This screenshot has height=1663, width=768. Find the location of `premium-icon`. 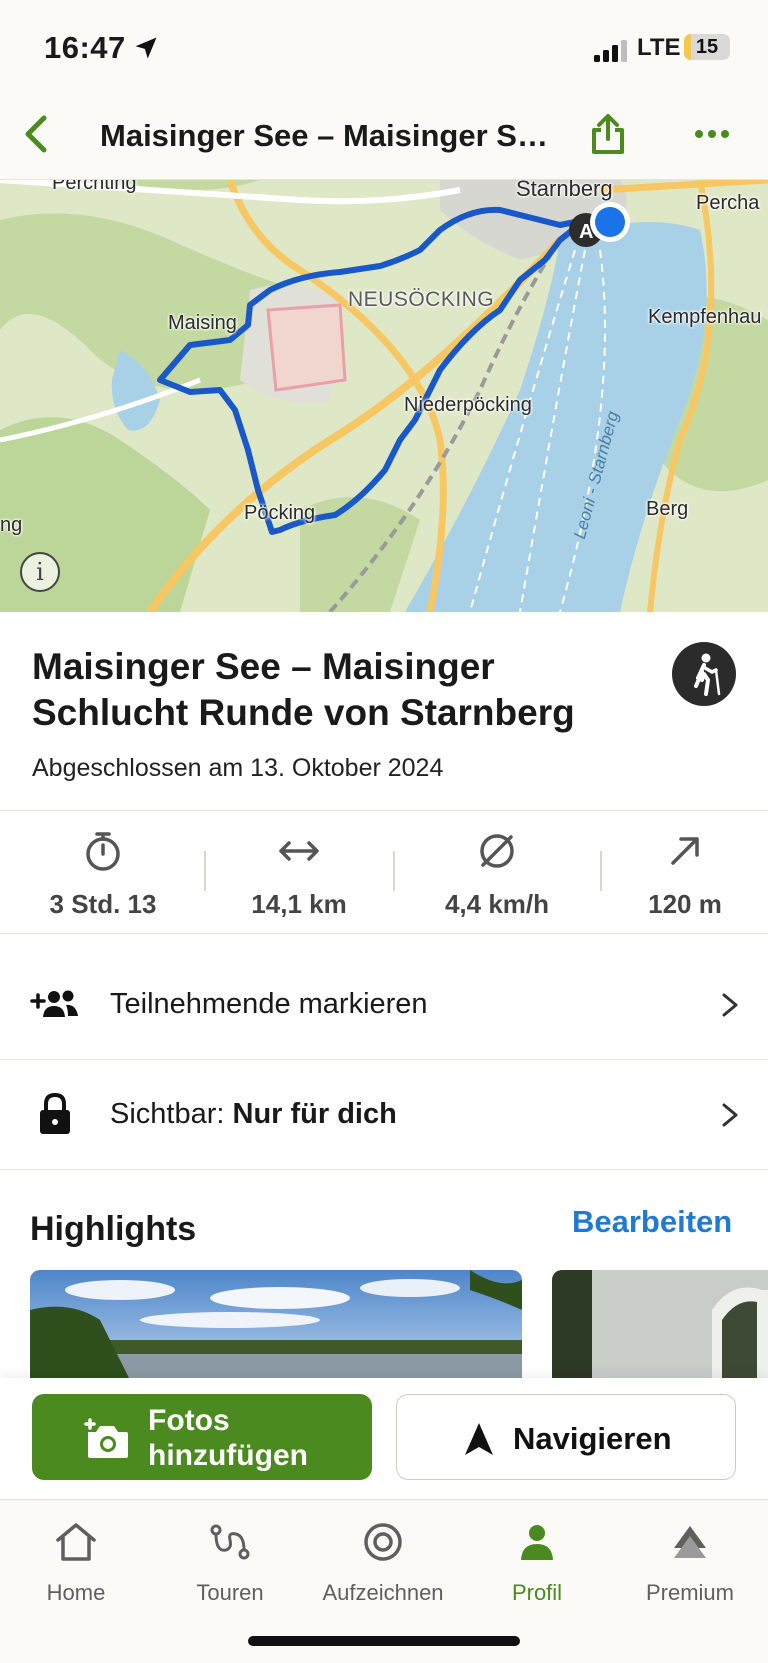

premium-icon is located at coordinates (690, 1542).